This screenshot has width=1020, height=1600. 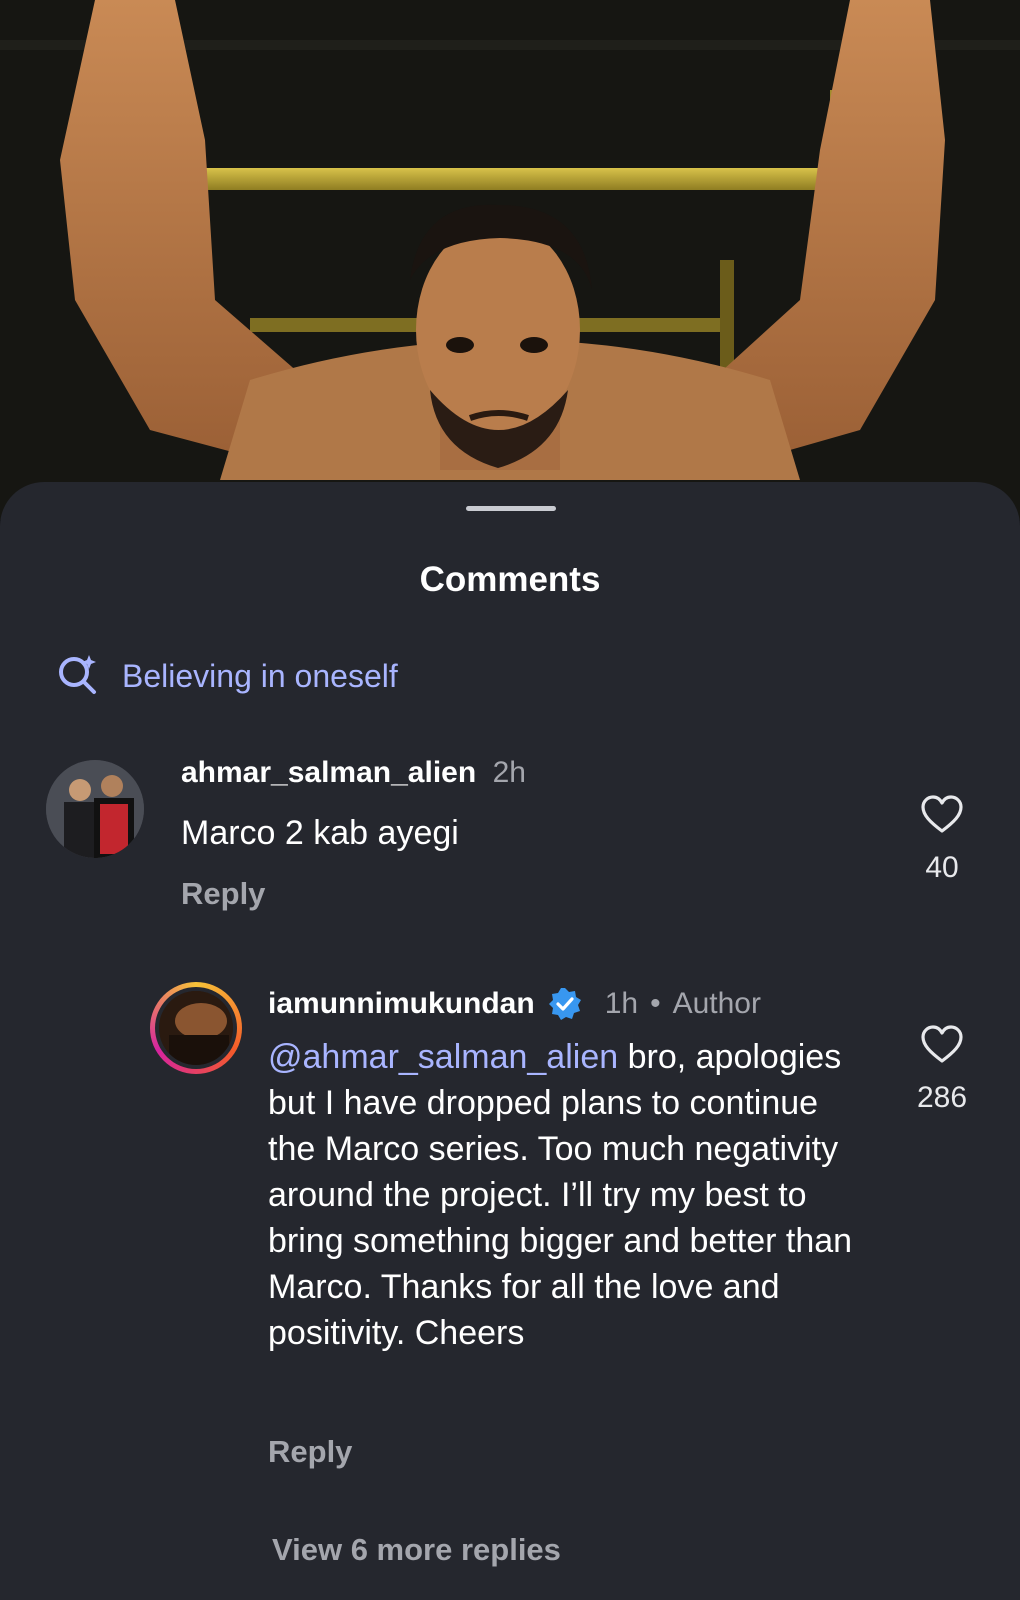 I want to click on mention-link: @ahmar_salman_alien, so click(x=443, y=1057).